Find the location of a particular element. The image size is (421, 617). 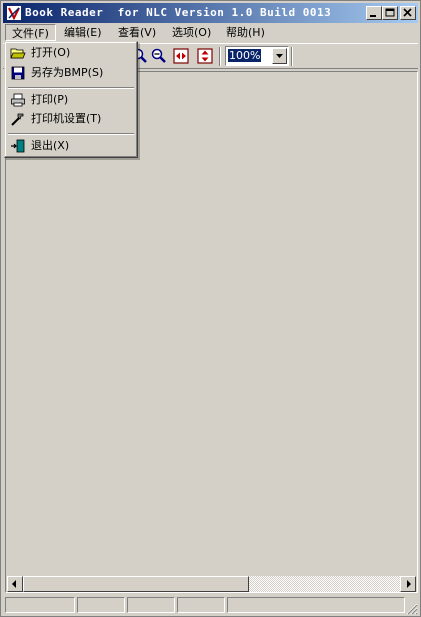

arrow-left-icon is located at coordinates (14, 584).